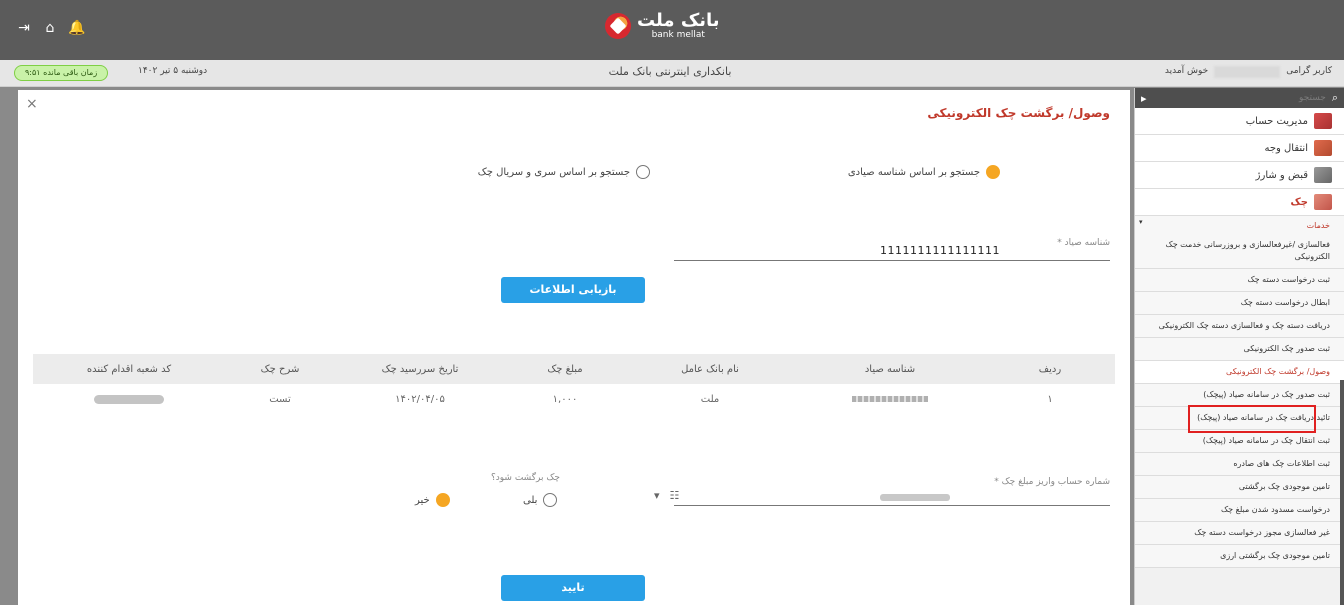 This screenshot has width=1344, height=605. What do you see at coordinates (565, 369) in the screenshot?
I see `col-amount: مبلغ چک` at bounding box center [565, 369].